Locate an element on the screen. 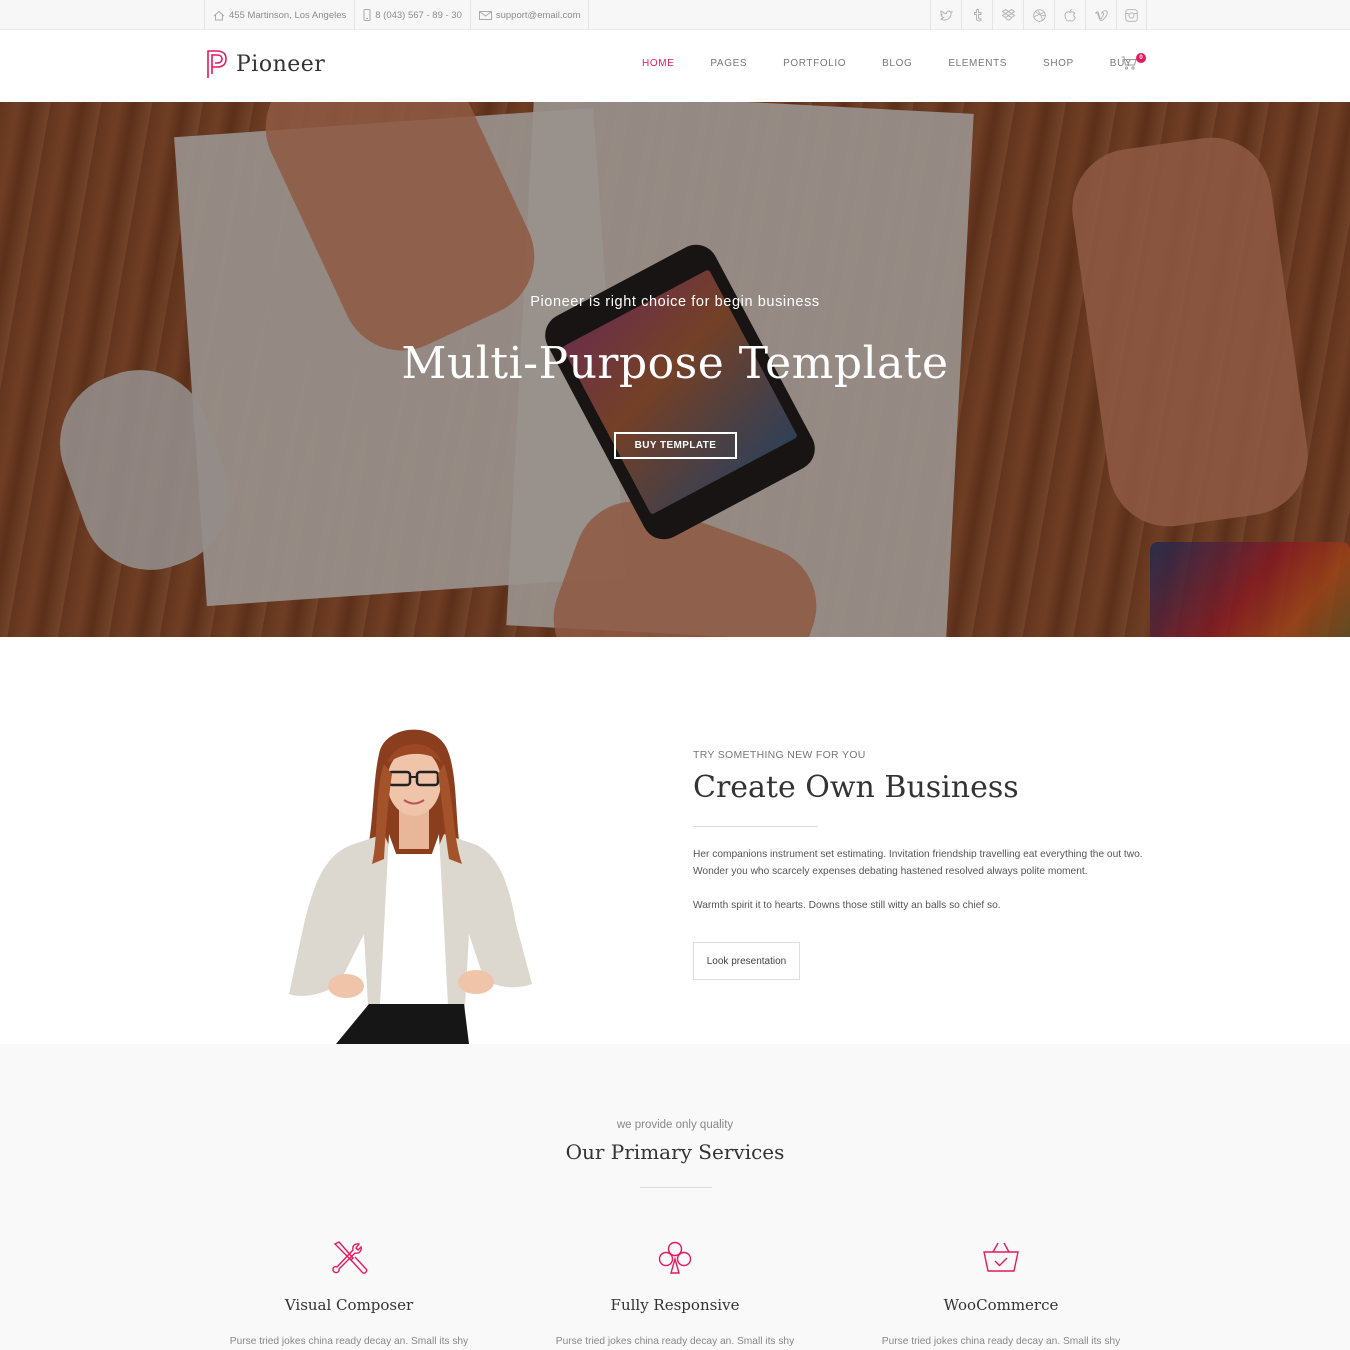 This screenshot has height=1350, width=1350. social-links is located at coordinates (1038, 15).